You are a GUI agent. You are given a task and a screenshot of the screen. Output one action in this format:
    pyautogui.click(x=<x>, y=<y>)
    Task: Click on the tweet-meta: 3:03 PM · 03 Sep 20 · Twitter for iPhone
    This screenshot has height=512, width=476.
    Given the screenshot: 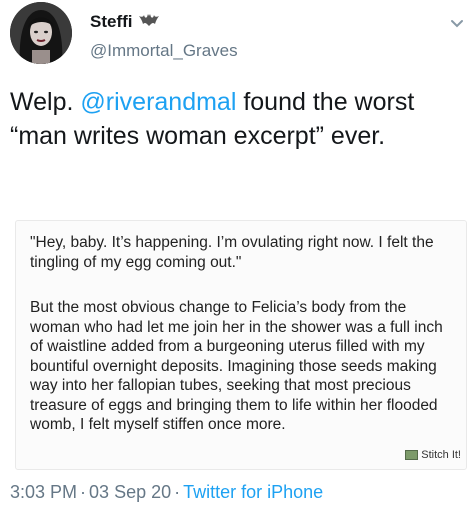 What is the action you would take?
    pyautogui.click(x=166, y=492)
    